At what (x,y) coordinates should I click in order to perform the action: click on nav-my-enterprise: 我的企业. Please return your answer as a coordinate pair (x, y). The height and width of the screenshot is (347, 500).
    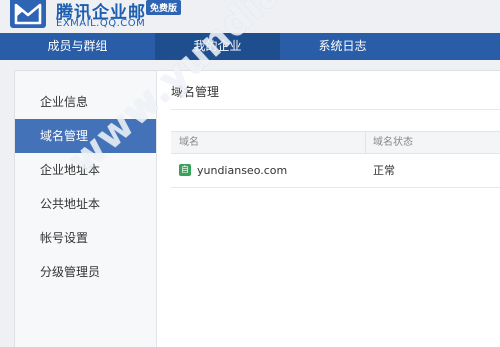
    Looking at the image, I should click on (217, 46).